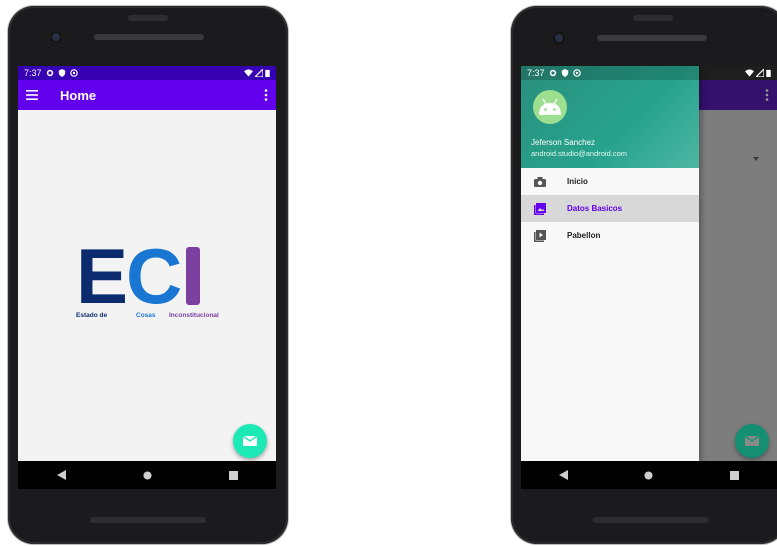 The width and height of the screenshot is (777, 546). I want to click on logo-subtitle-1: Estado de, so click(92, 315).